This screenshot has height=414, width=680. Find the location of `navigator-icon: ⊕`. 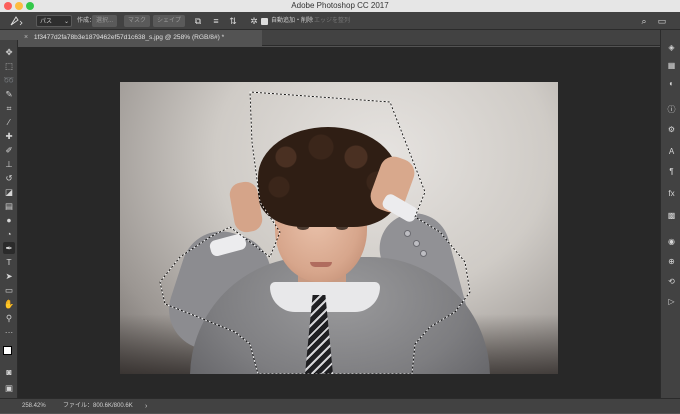

navigator-icon: ⊕ is located at coordinates (671, 261).